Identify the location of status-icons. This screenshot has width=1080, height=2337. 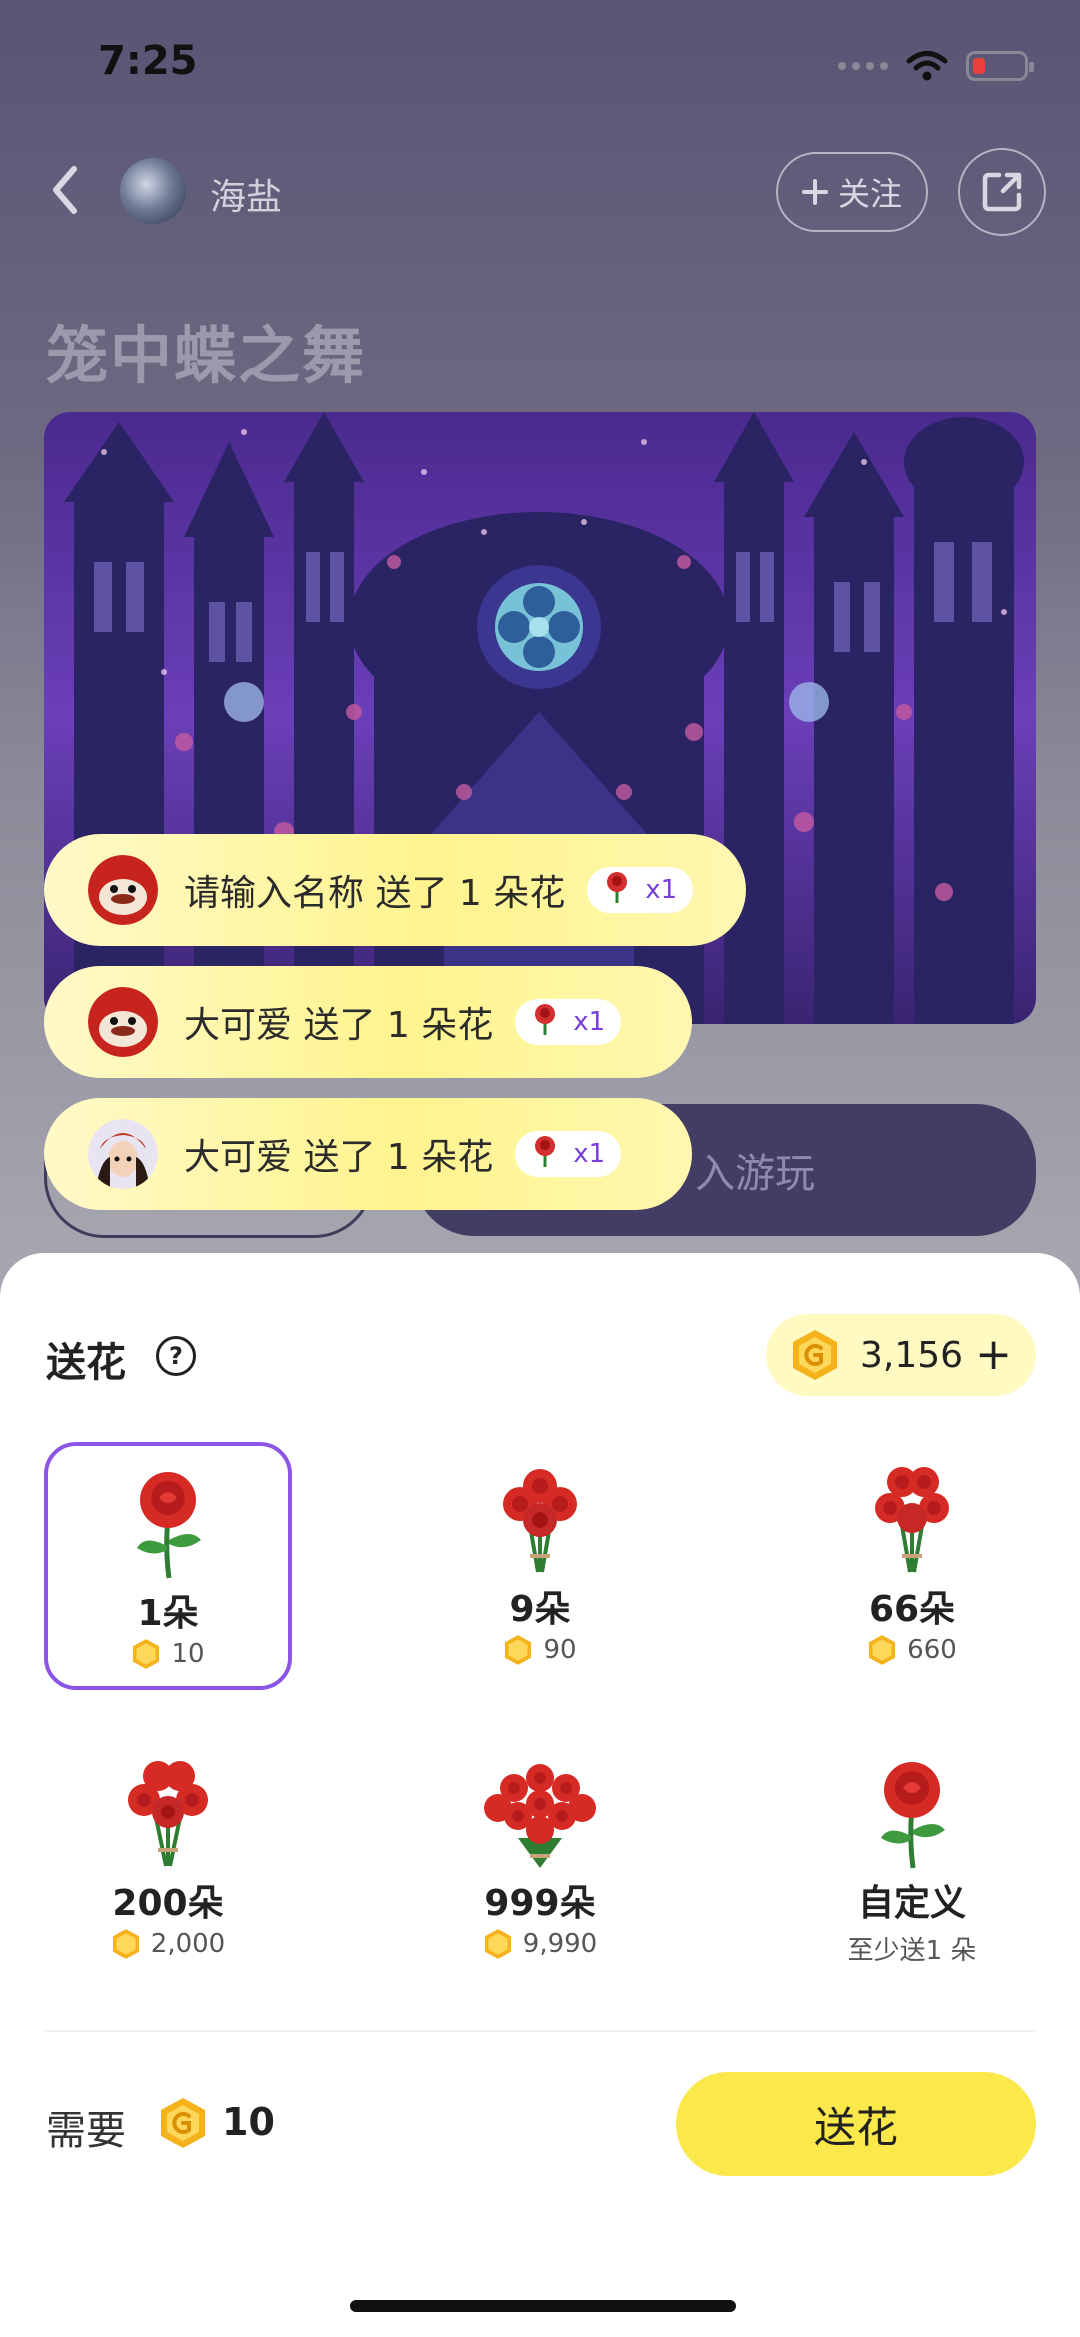
(936, 66).